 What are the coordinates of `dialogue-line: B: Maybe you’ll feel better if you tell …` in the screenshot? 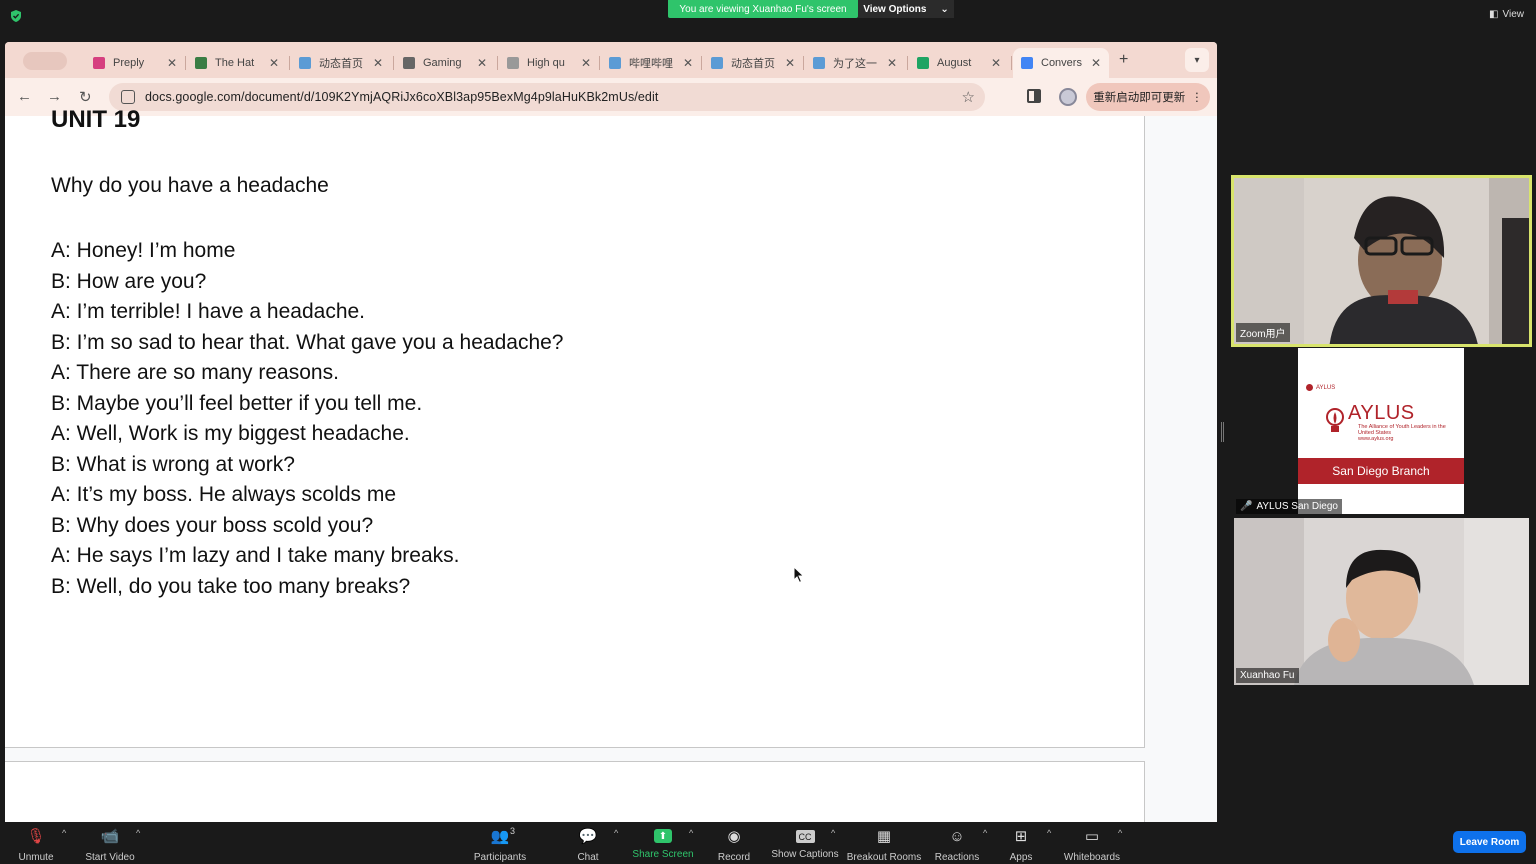 It's located at (237, 403).